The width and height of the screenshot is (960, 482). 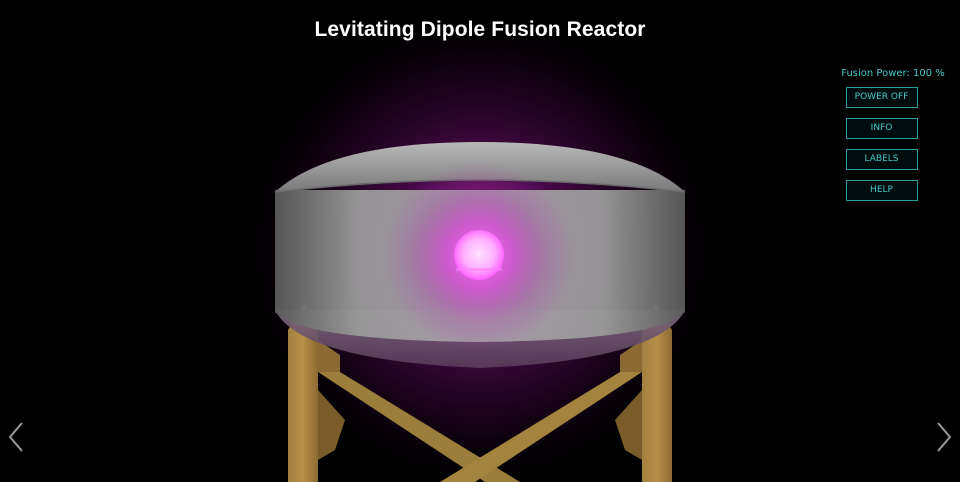 I want to click on labels-button: LABELS, so click(x=881, y=159).